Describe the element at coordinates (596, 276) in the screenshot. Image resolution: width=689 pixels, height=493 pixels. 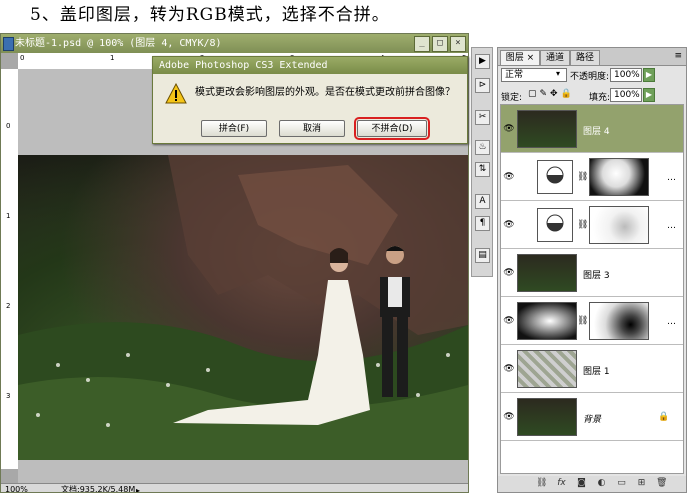
I see `layer-name: 图层 3` at that location.